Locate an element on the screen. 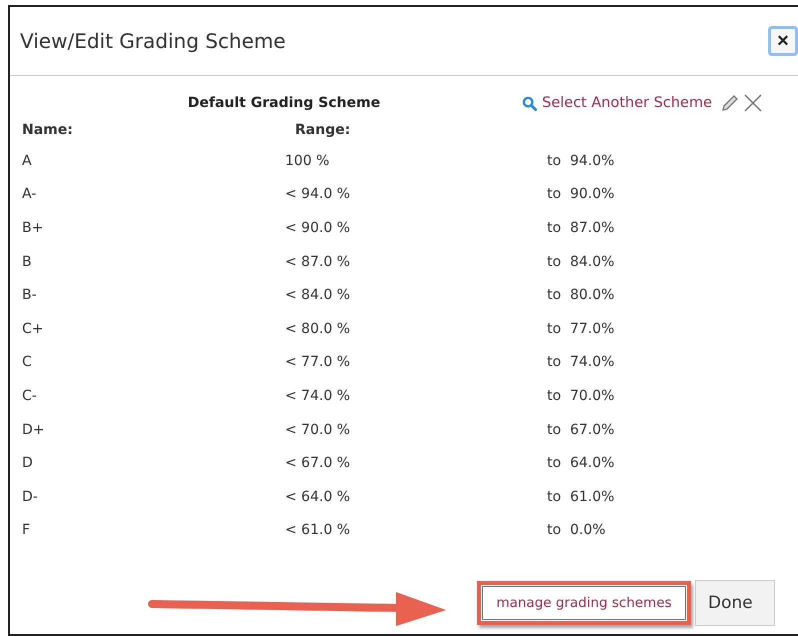  range-upper: < 70.0 % is located at coordinates (318, 430).